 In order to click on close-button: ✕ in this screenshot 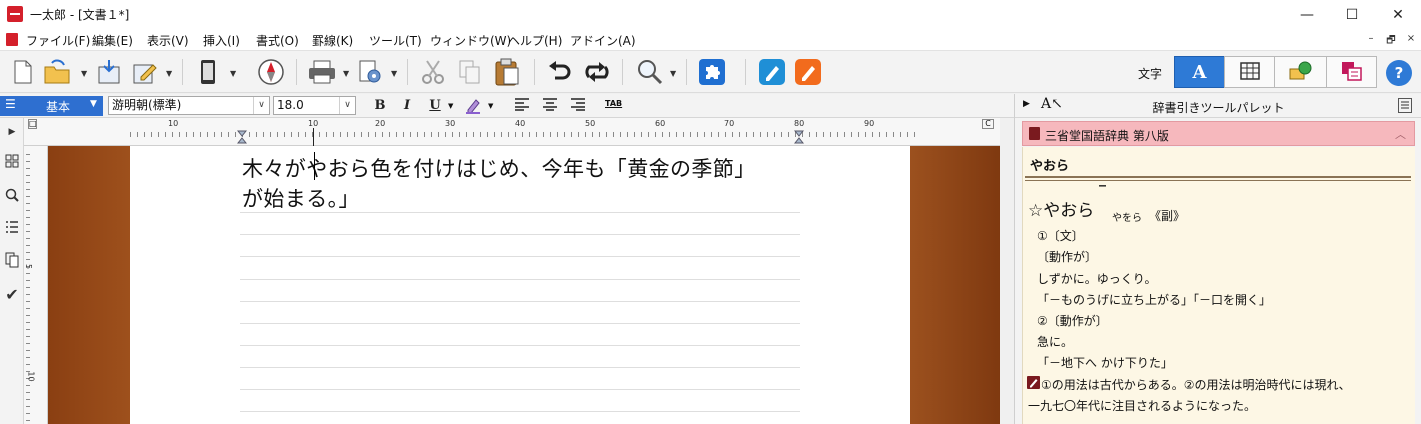, I will do `click(1398, 14)`.